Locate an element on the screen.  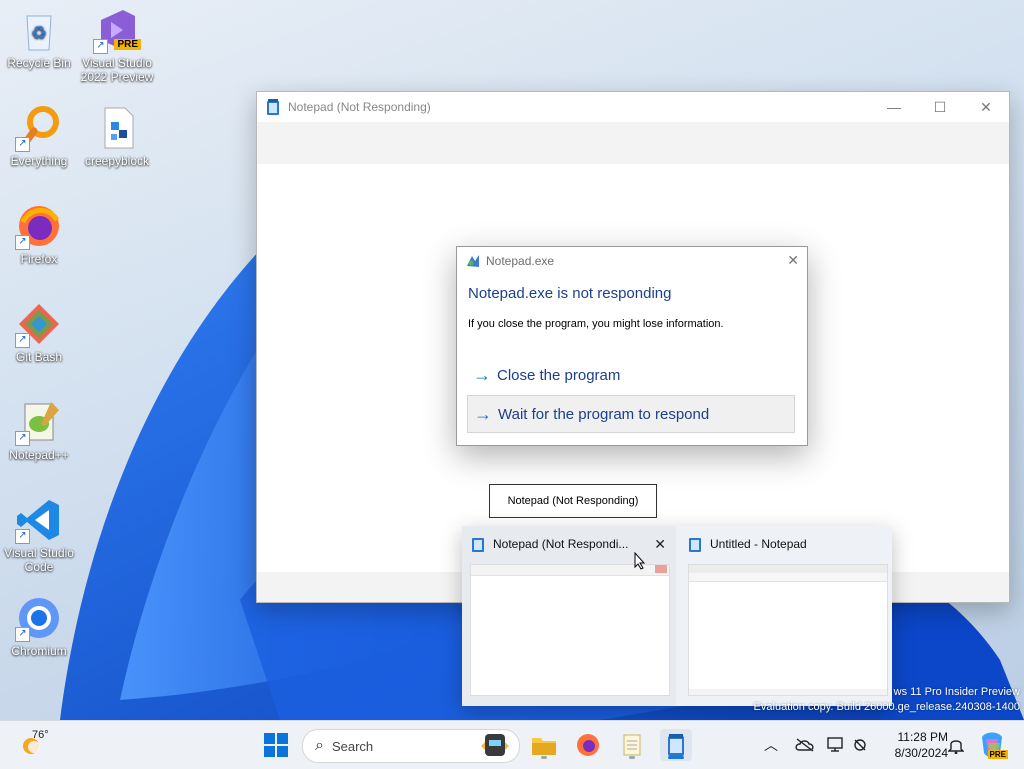
start-button is located at coordinates (276, 745).